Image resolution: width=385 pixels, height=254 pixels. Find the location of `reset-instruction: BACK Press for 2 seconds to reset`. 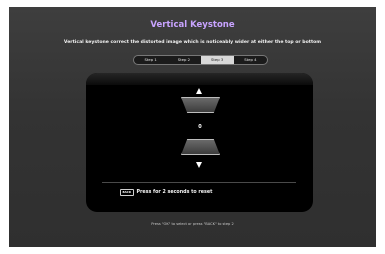

reset-instruction: BACK Press for 2 seconds to reset is located at coordinates (166, 192).